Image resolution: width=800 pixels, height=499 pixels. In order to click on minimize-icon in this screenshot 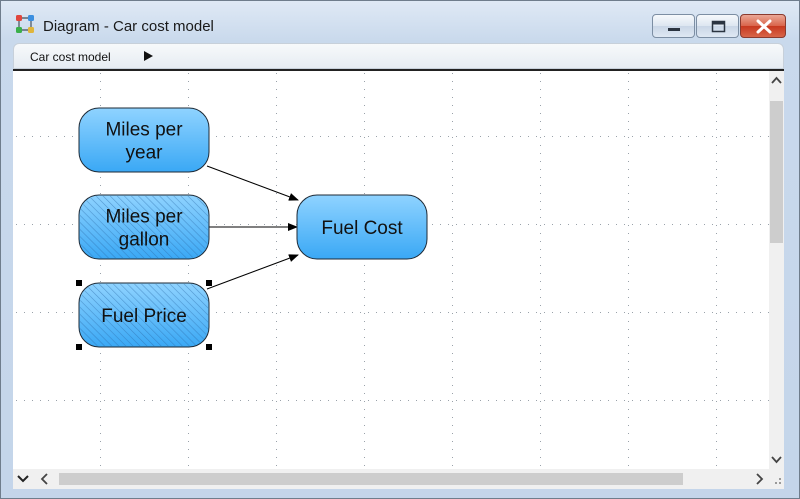, I will do `click(674, 29)`.